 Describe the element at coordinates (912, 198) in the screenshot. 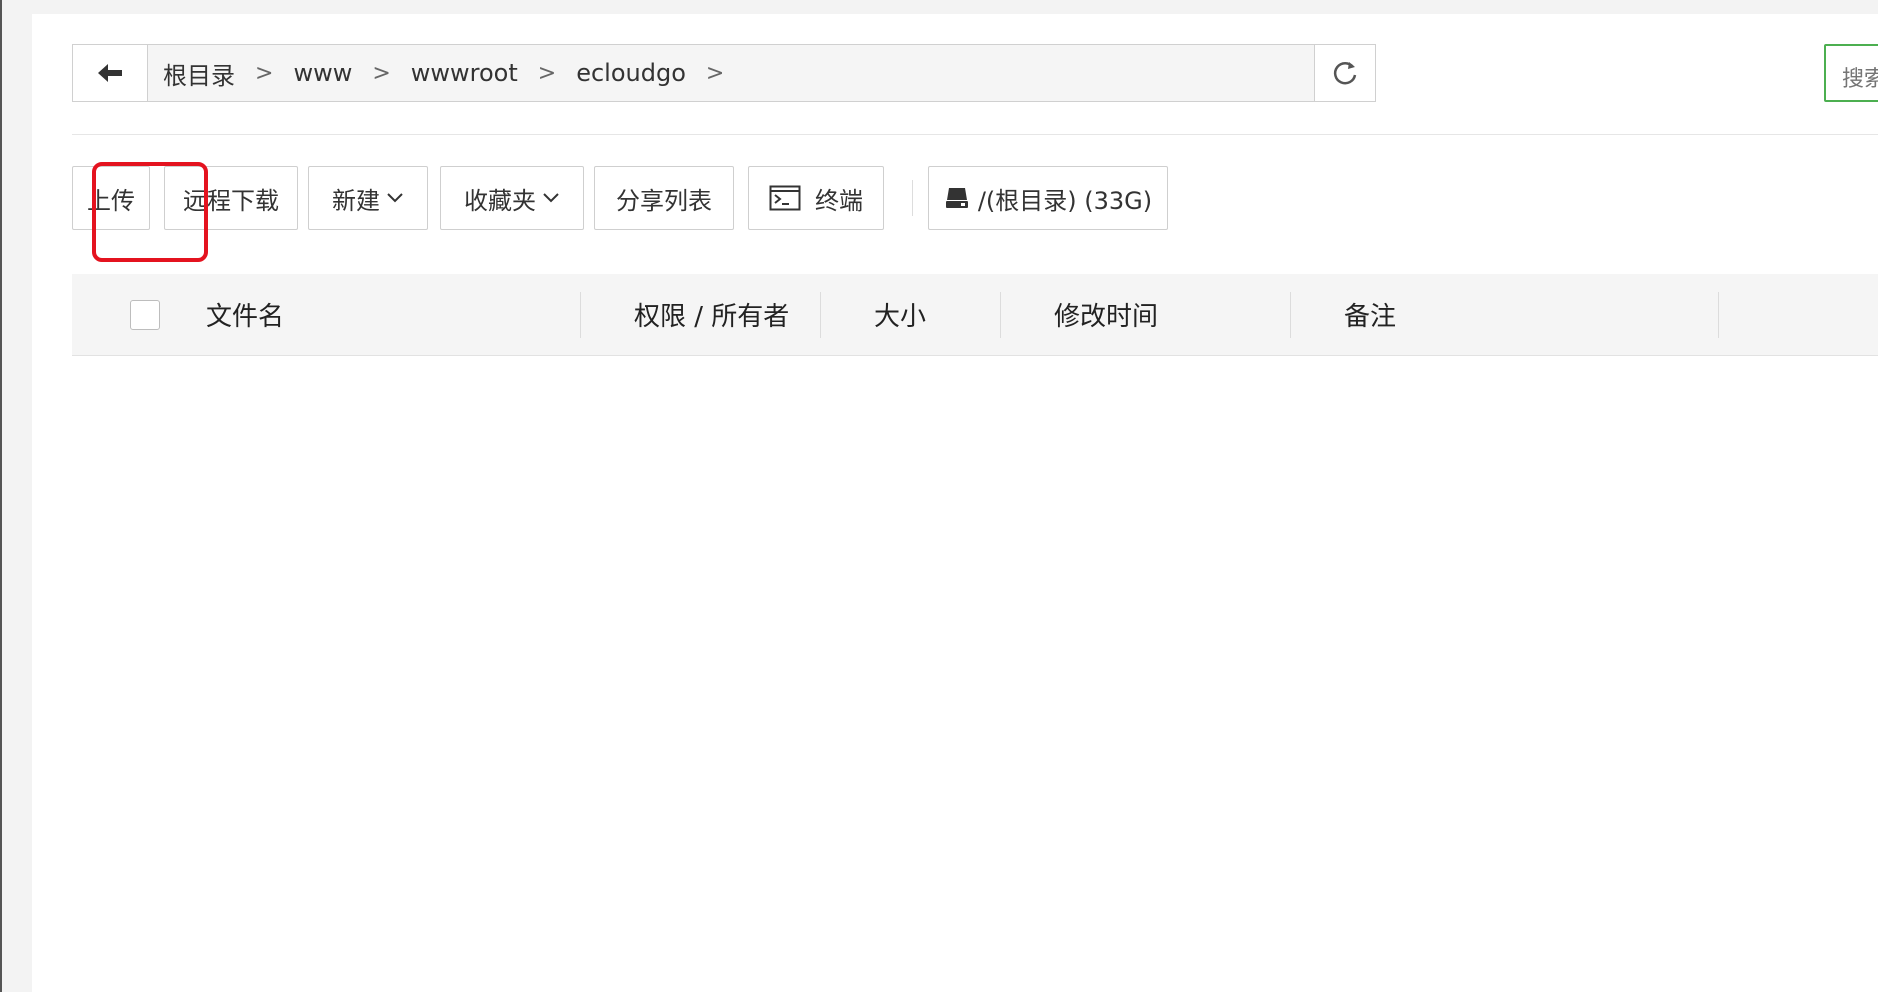

I see `toolbar-separator` at that location.